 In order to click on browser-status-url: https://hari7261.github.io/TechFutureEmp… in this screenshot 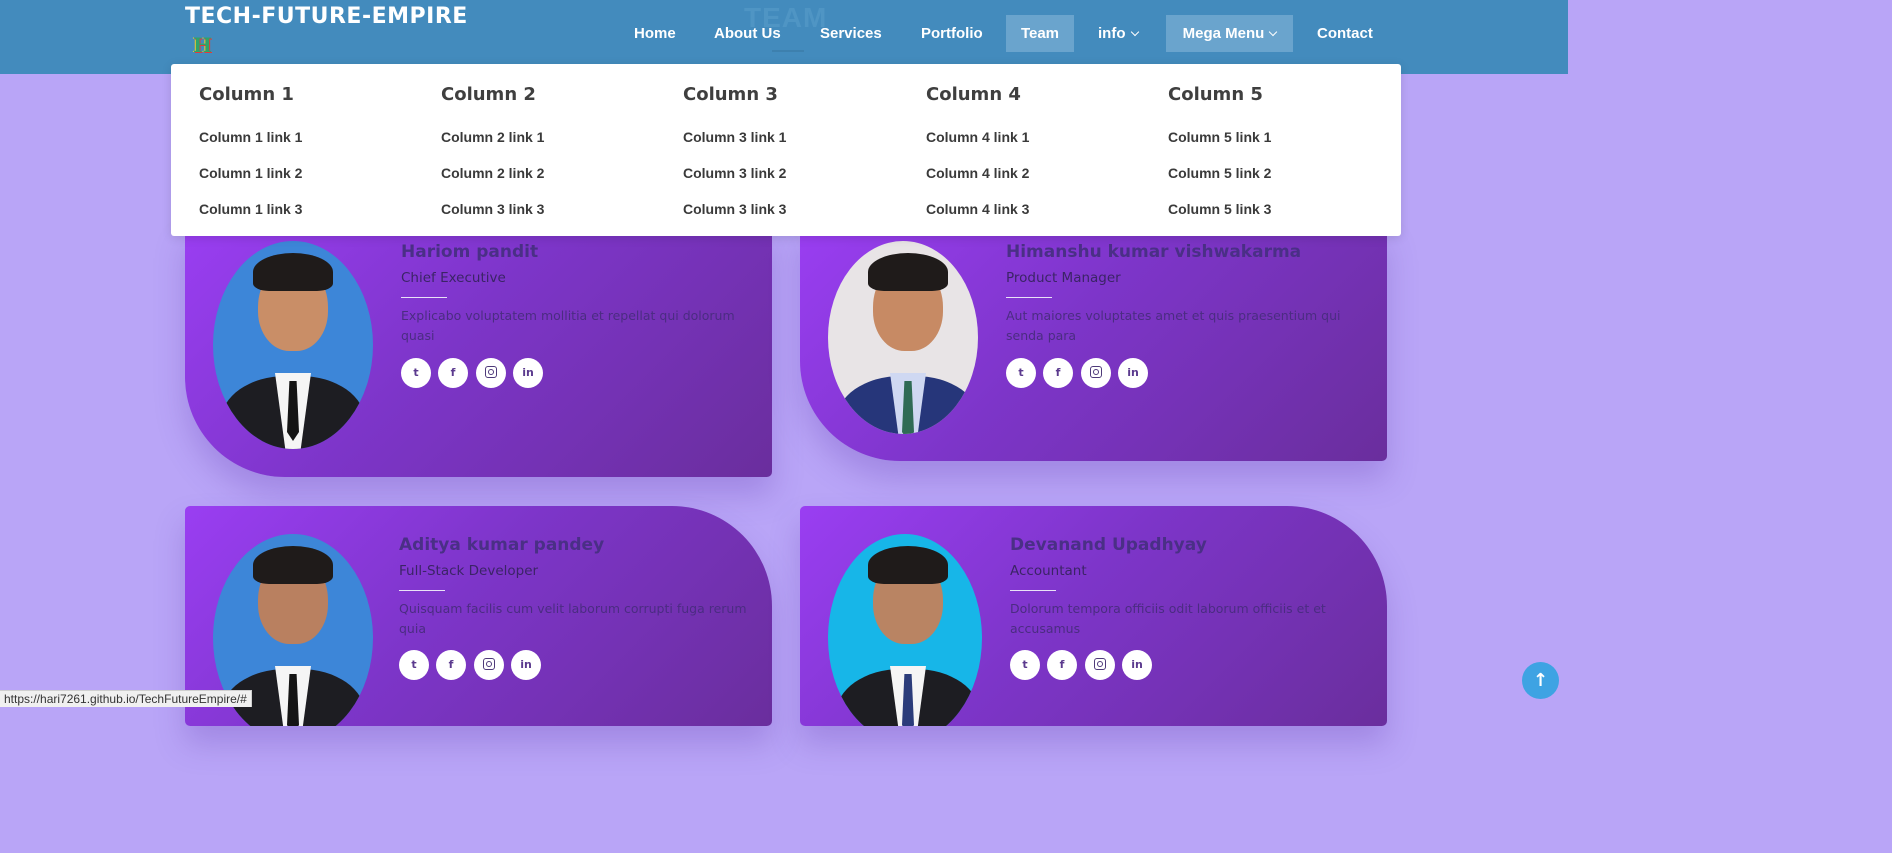, I will do `click(126, 698)`.